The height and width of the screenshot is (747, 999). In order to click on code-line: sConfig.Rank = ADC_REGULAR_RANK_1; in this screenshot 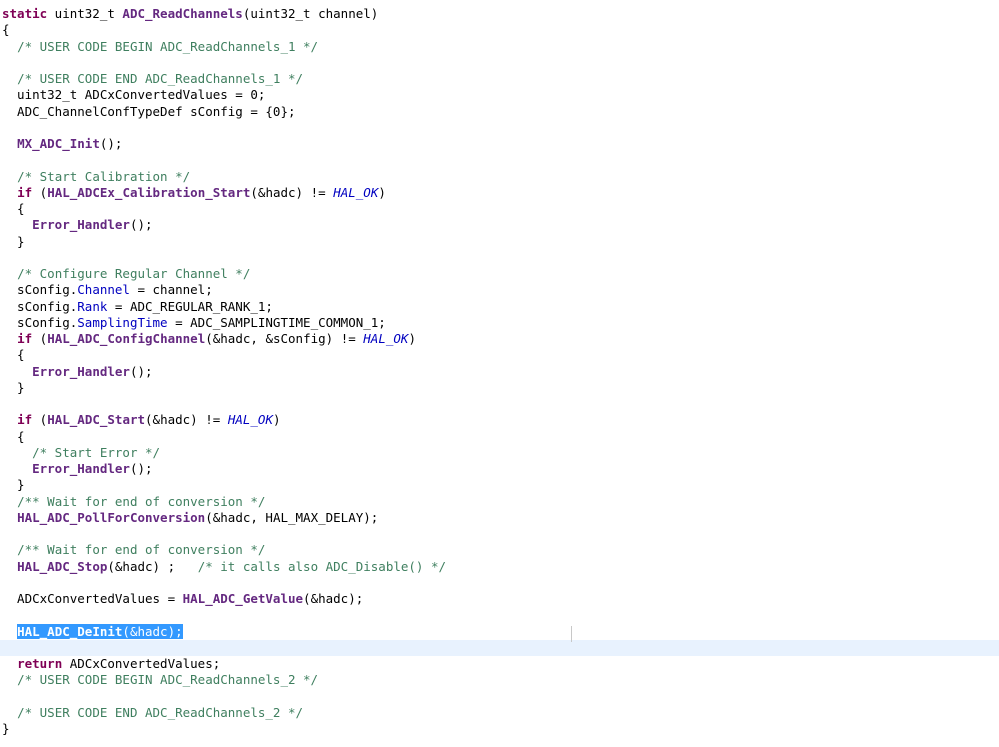, I will do `click(499, 307)`.